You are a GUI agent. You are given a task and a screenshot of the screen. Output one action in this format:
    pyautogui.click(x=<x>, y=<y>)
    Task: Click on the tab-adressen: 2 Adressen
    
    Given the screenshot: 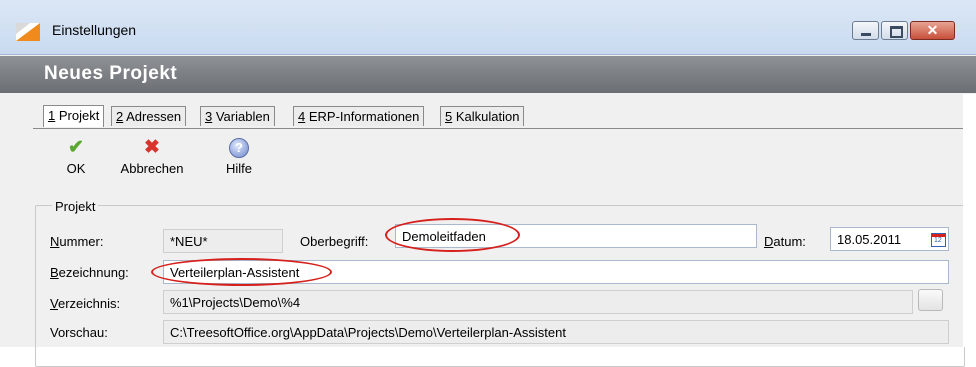 What is the action you would take?
    pyautogui.click(x=149, y=116)
    